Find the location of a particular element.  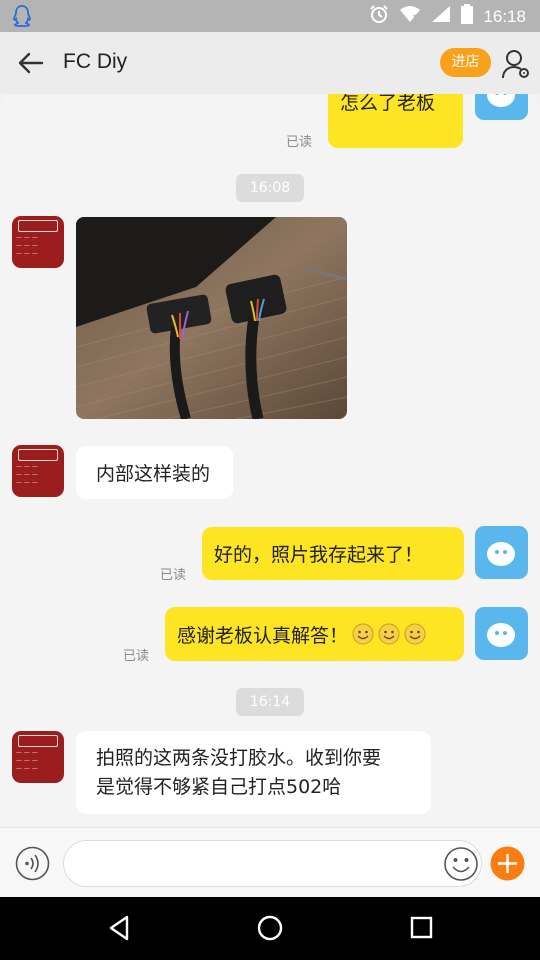

message-text: 怎么了老板 is located at coordinates (388, 104).